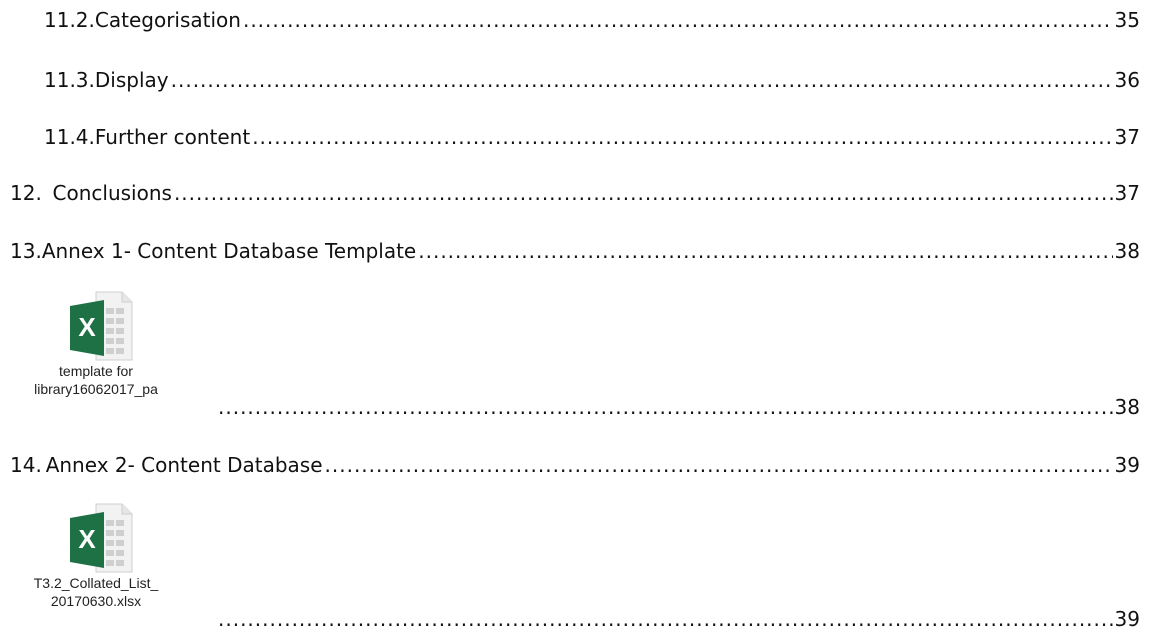  I want to click on toc-entry-title: Further content, so click(172, 137).